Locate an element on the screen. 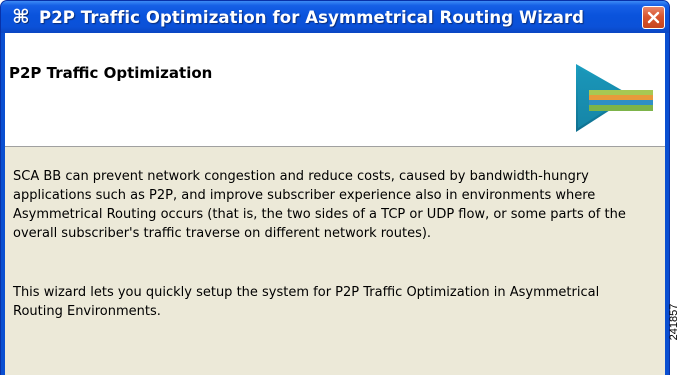 Image resolution: width=683 pixels, height=375 pixels. close-icon is located at coordinates (653, 17).